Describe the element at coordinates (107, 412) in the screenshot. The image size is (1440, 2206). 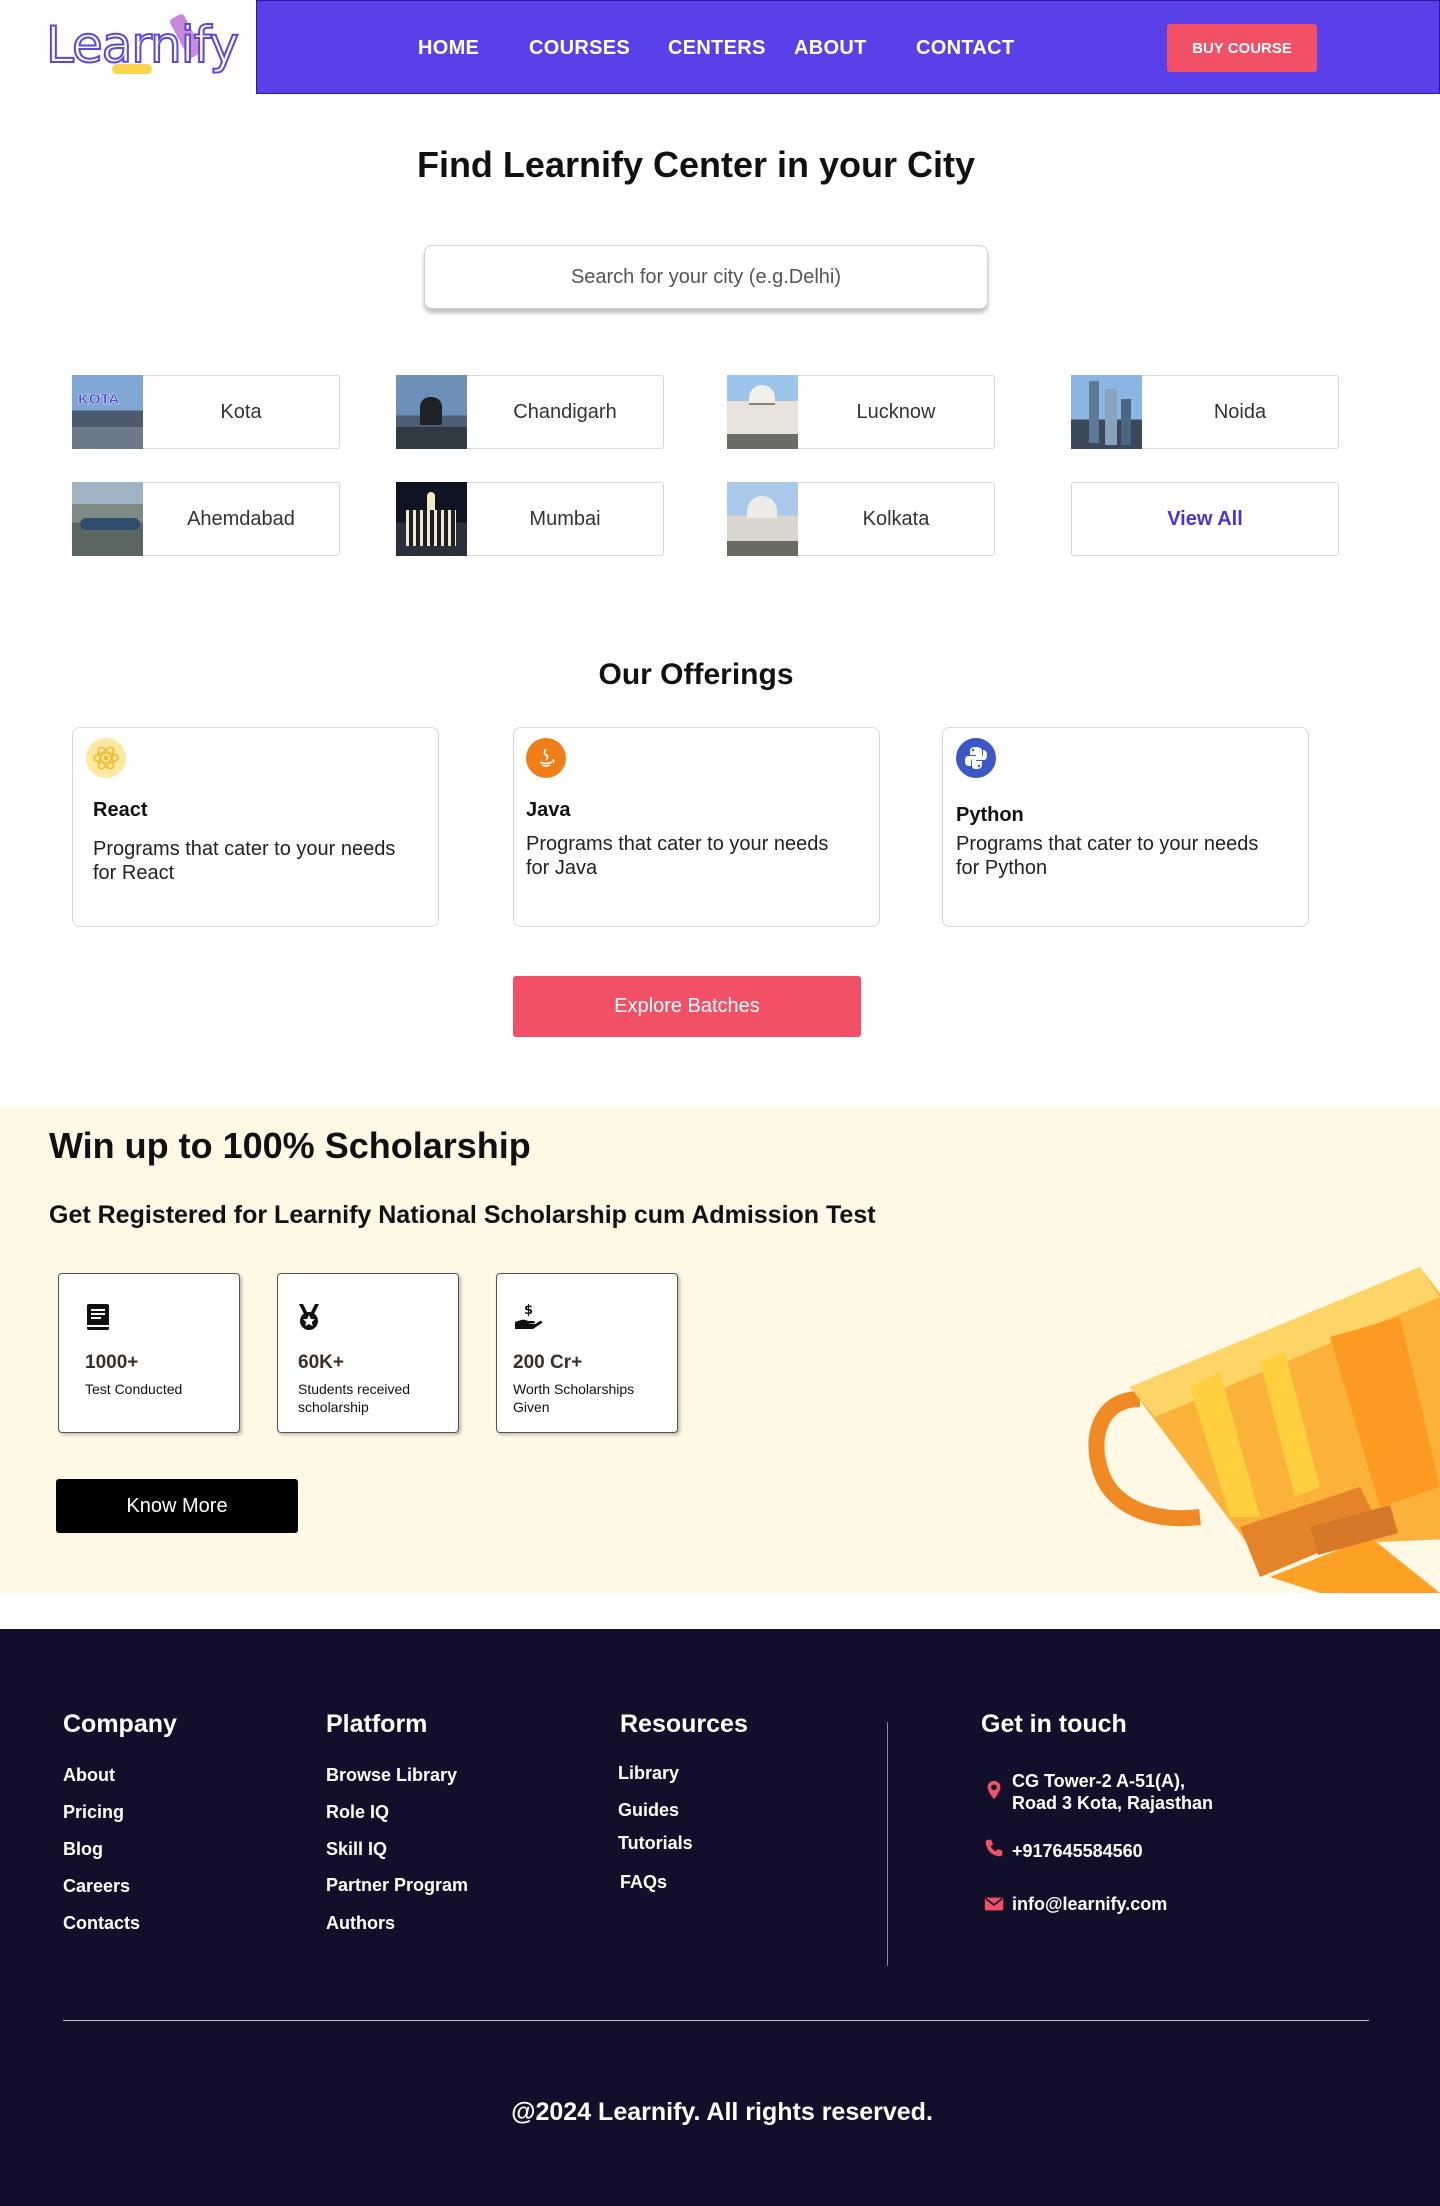
I see `kota-image: KOTA` at that location.